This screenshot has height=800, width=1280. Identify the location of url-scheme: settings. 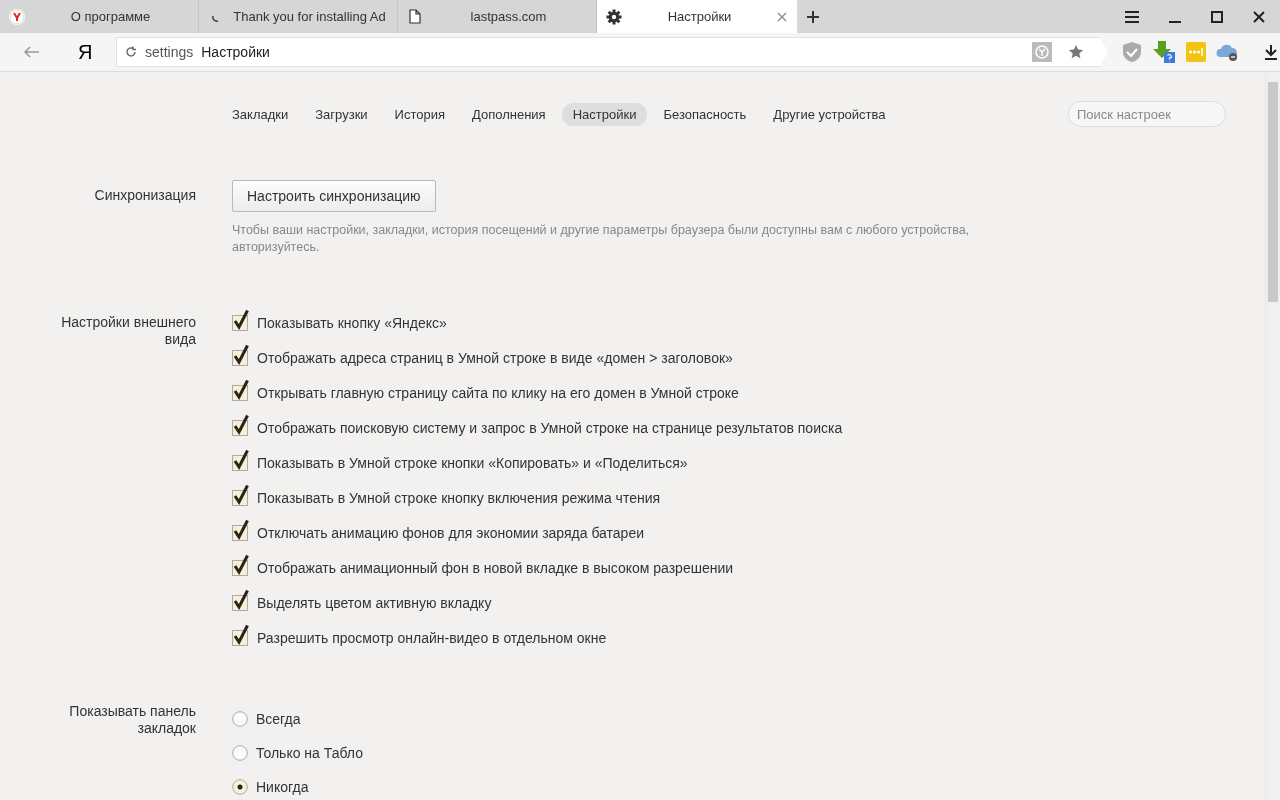
(169, 52).